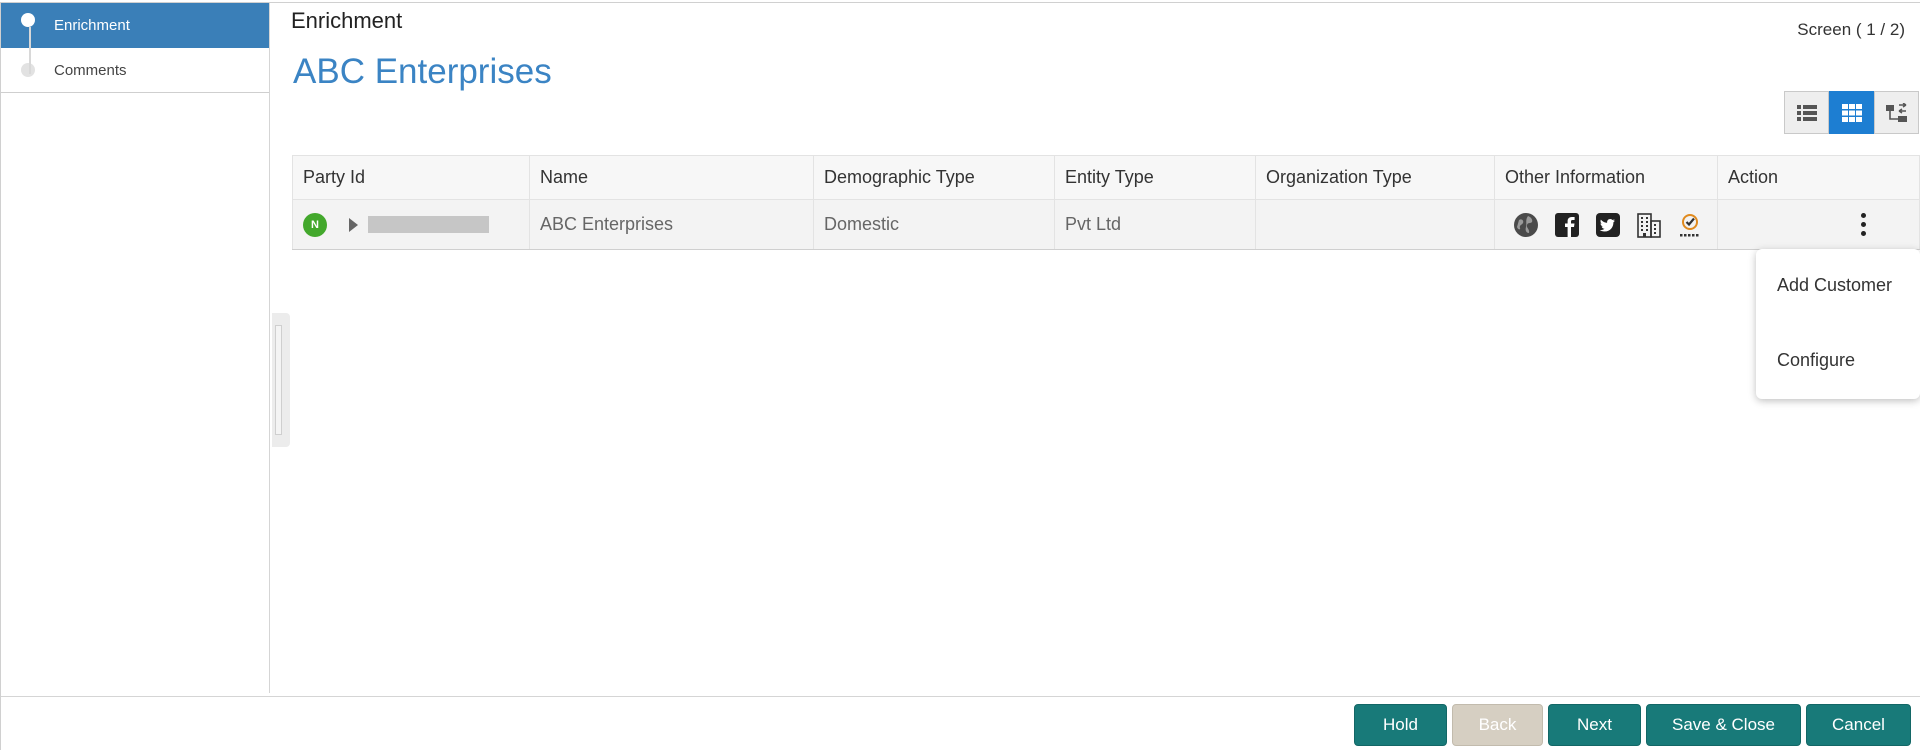  I want to click on grid-view-icon, so click(1851, 112).